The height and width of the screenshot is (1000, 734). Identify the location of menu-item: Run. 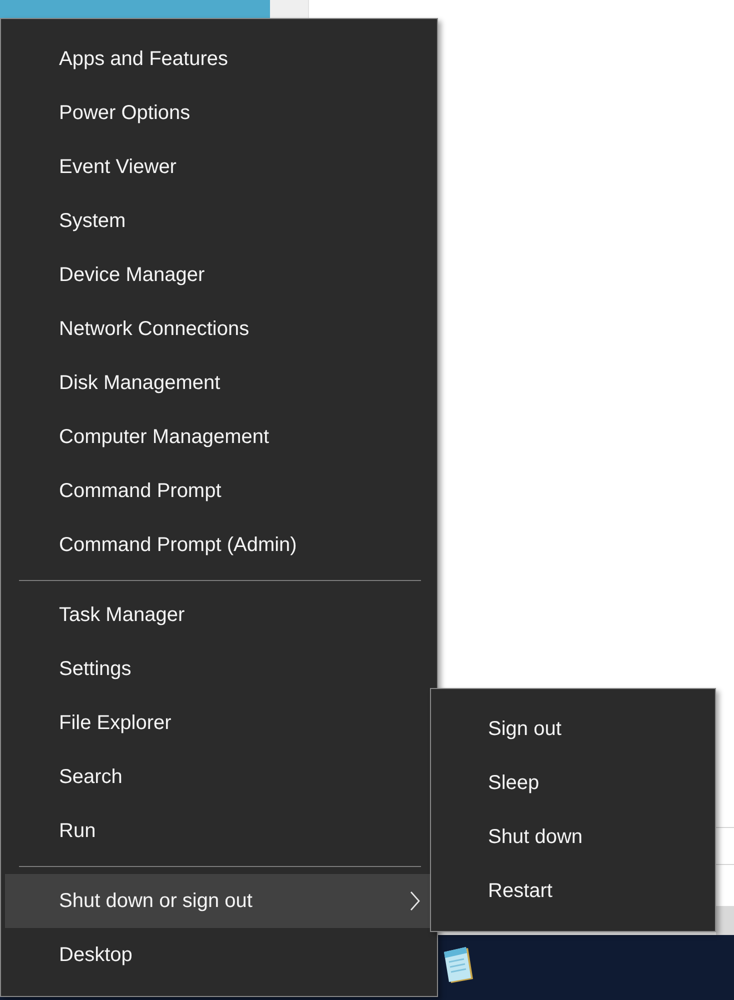
(219, 831).